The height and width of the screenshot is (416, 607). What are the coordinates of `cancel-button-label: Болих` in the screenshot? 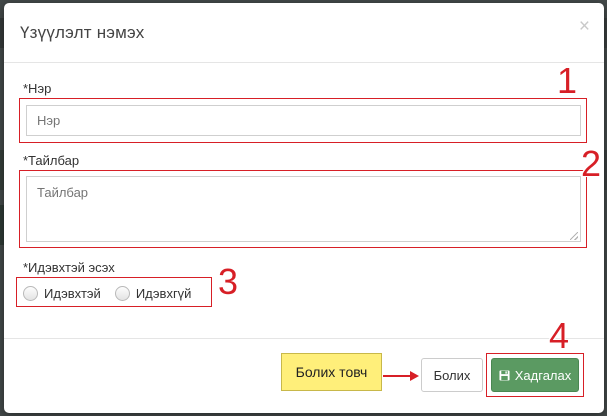 It's located at (452, 375).